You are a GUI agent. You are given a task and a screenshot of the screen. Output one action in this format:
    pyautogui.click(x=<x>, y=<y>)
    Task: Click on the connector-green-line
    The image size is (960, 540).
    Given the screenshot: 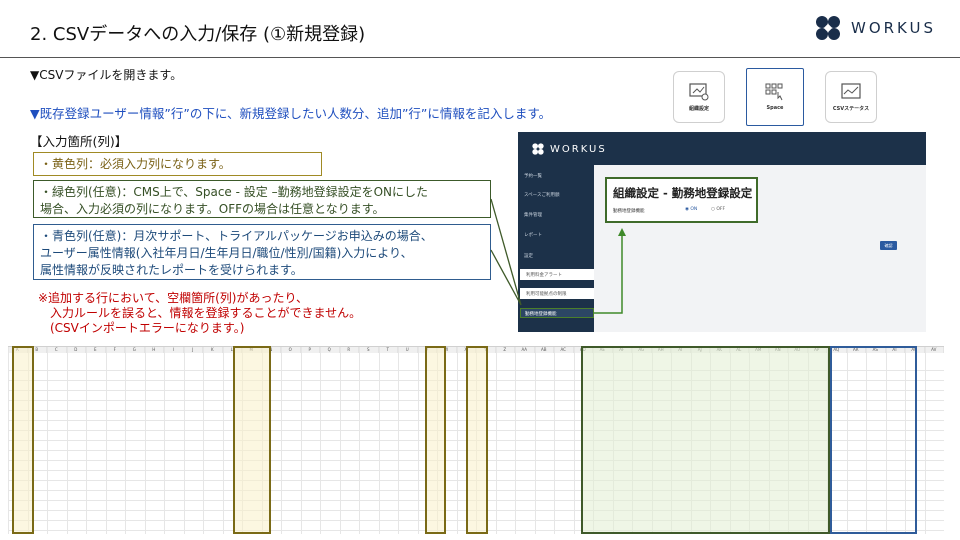 What is the action you would take?
    pyautogui.click(x=506, y=252)
    